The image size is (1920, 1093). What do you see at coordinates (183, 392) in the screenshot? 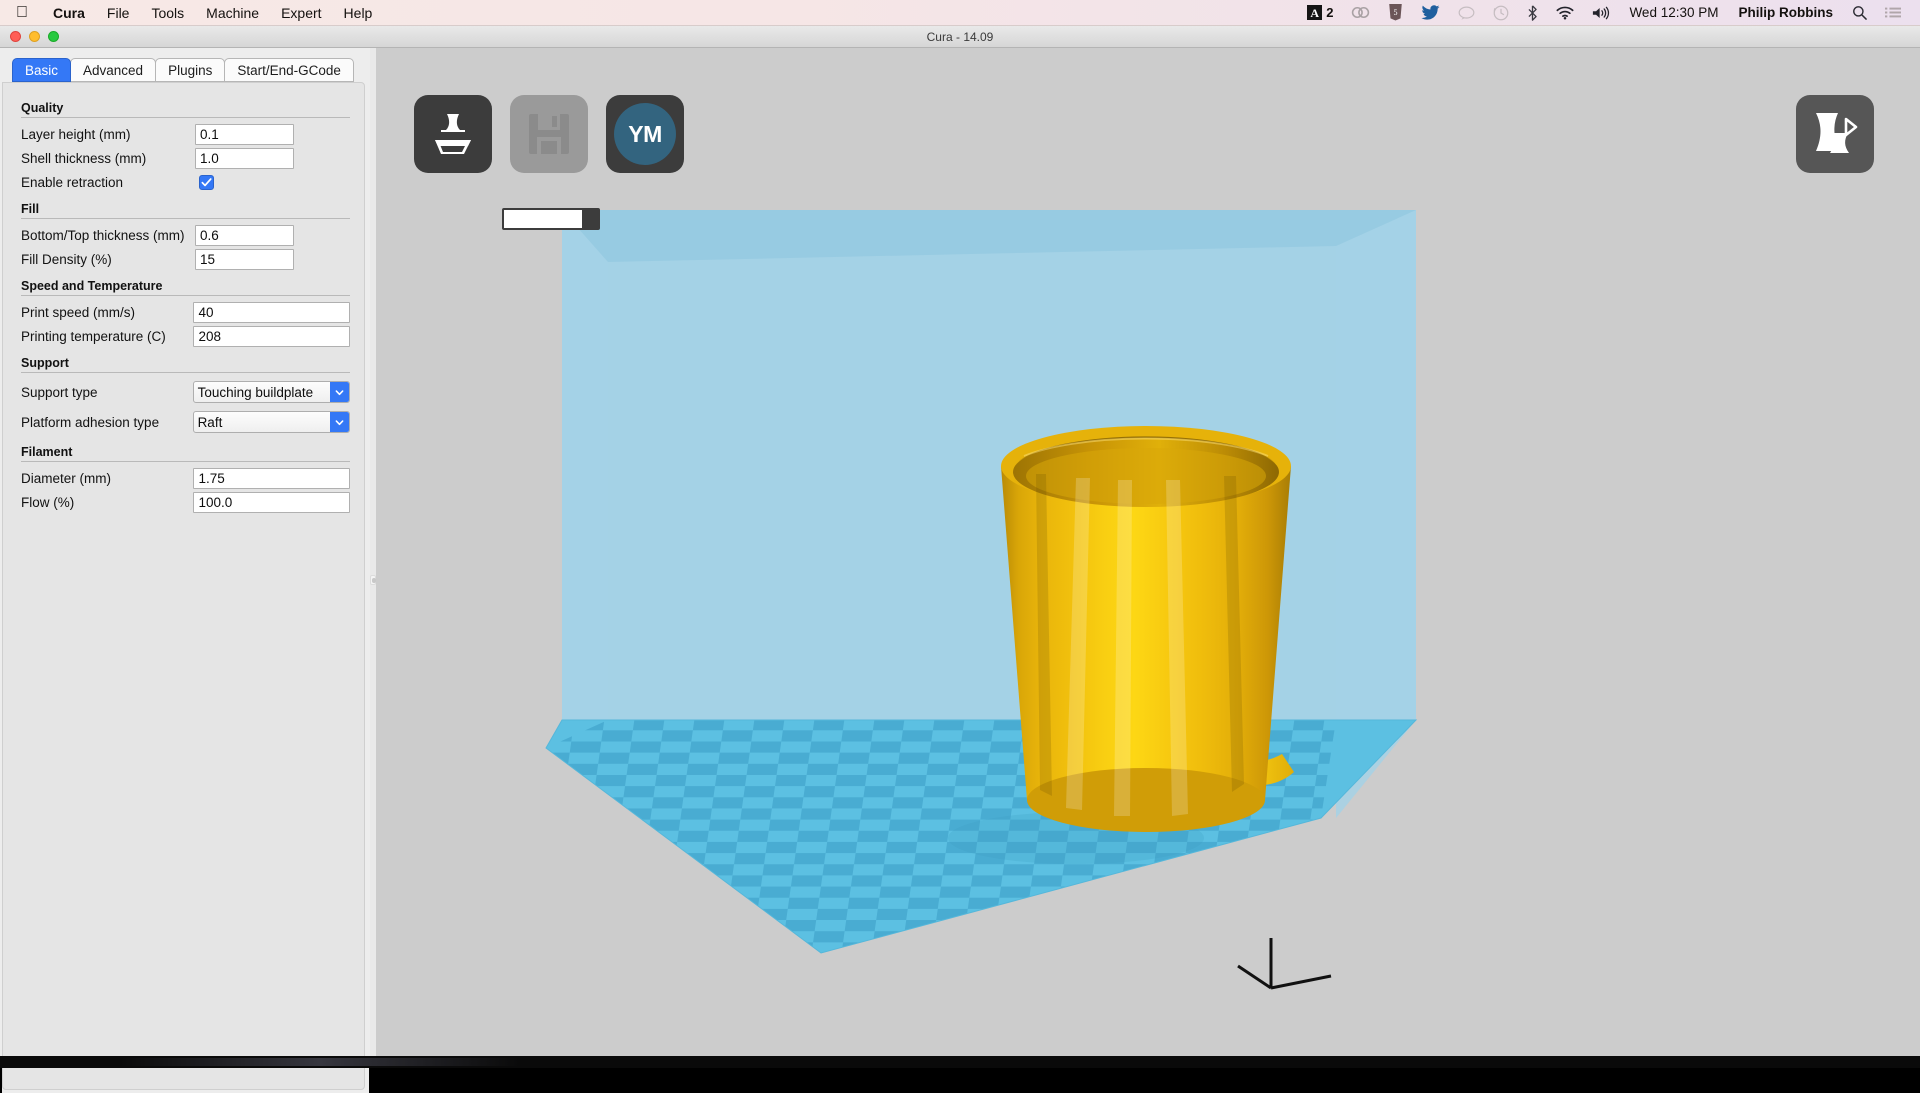
I see `setting-row-support-type: Support type Touching buildplate` at bounding box center [183, 392].